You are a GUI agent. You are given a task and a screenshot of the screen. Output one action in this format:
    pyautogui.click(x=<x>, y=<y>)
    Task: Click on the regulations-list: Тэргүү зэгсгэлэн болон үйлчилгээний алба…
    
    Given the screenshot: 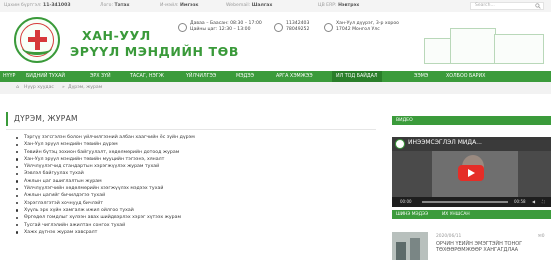 What is the action you would take?
    pyautogui.click(x=105, y=185)
    